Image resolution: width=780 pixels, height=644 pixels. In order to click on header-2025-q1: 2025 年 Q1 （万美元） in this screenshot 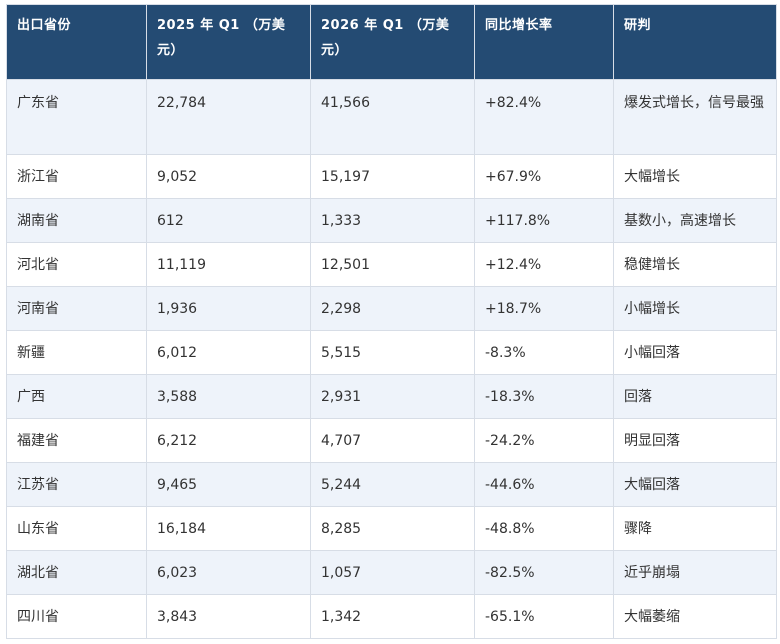, I will do `click(228, 42)`.